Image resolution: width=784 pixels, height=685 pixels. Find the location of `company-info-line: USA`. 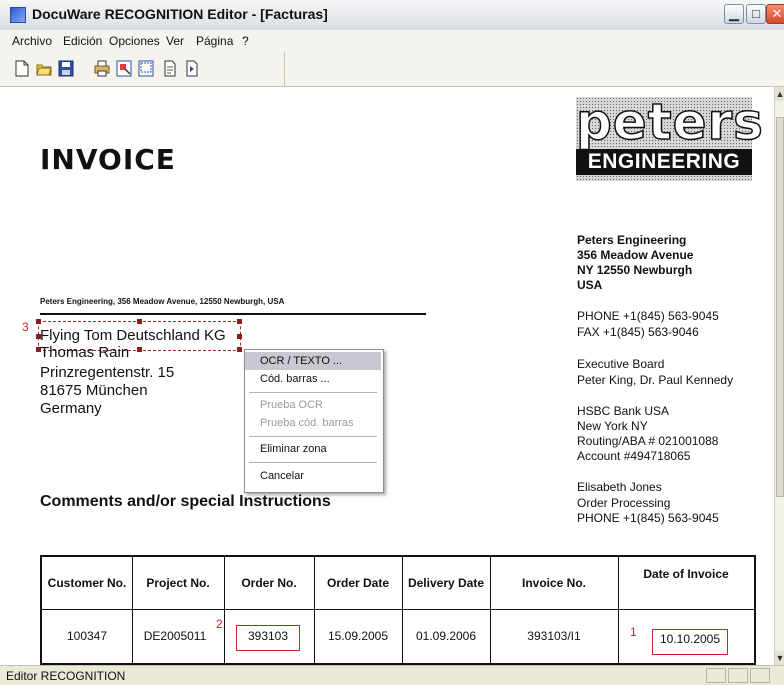

company-info-line: USA is located at coordinates (590, 285).